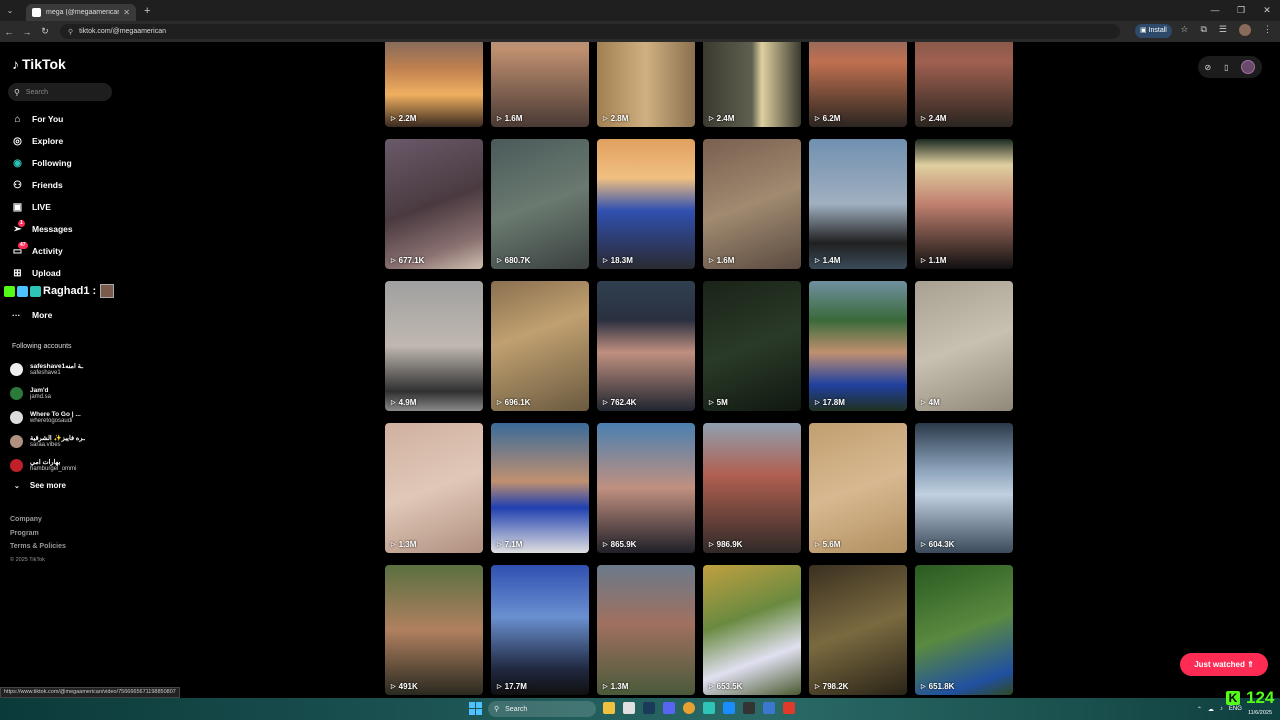 This screenshot has height=720, width=1280. What do you see at coordinates (1199, 709) in the screenshot?
I see `tray-chevron-icon: ⌃` at bounding box center [1199, 709].